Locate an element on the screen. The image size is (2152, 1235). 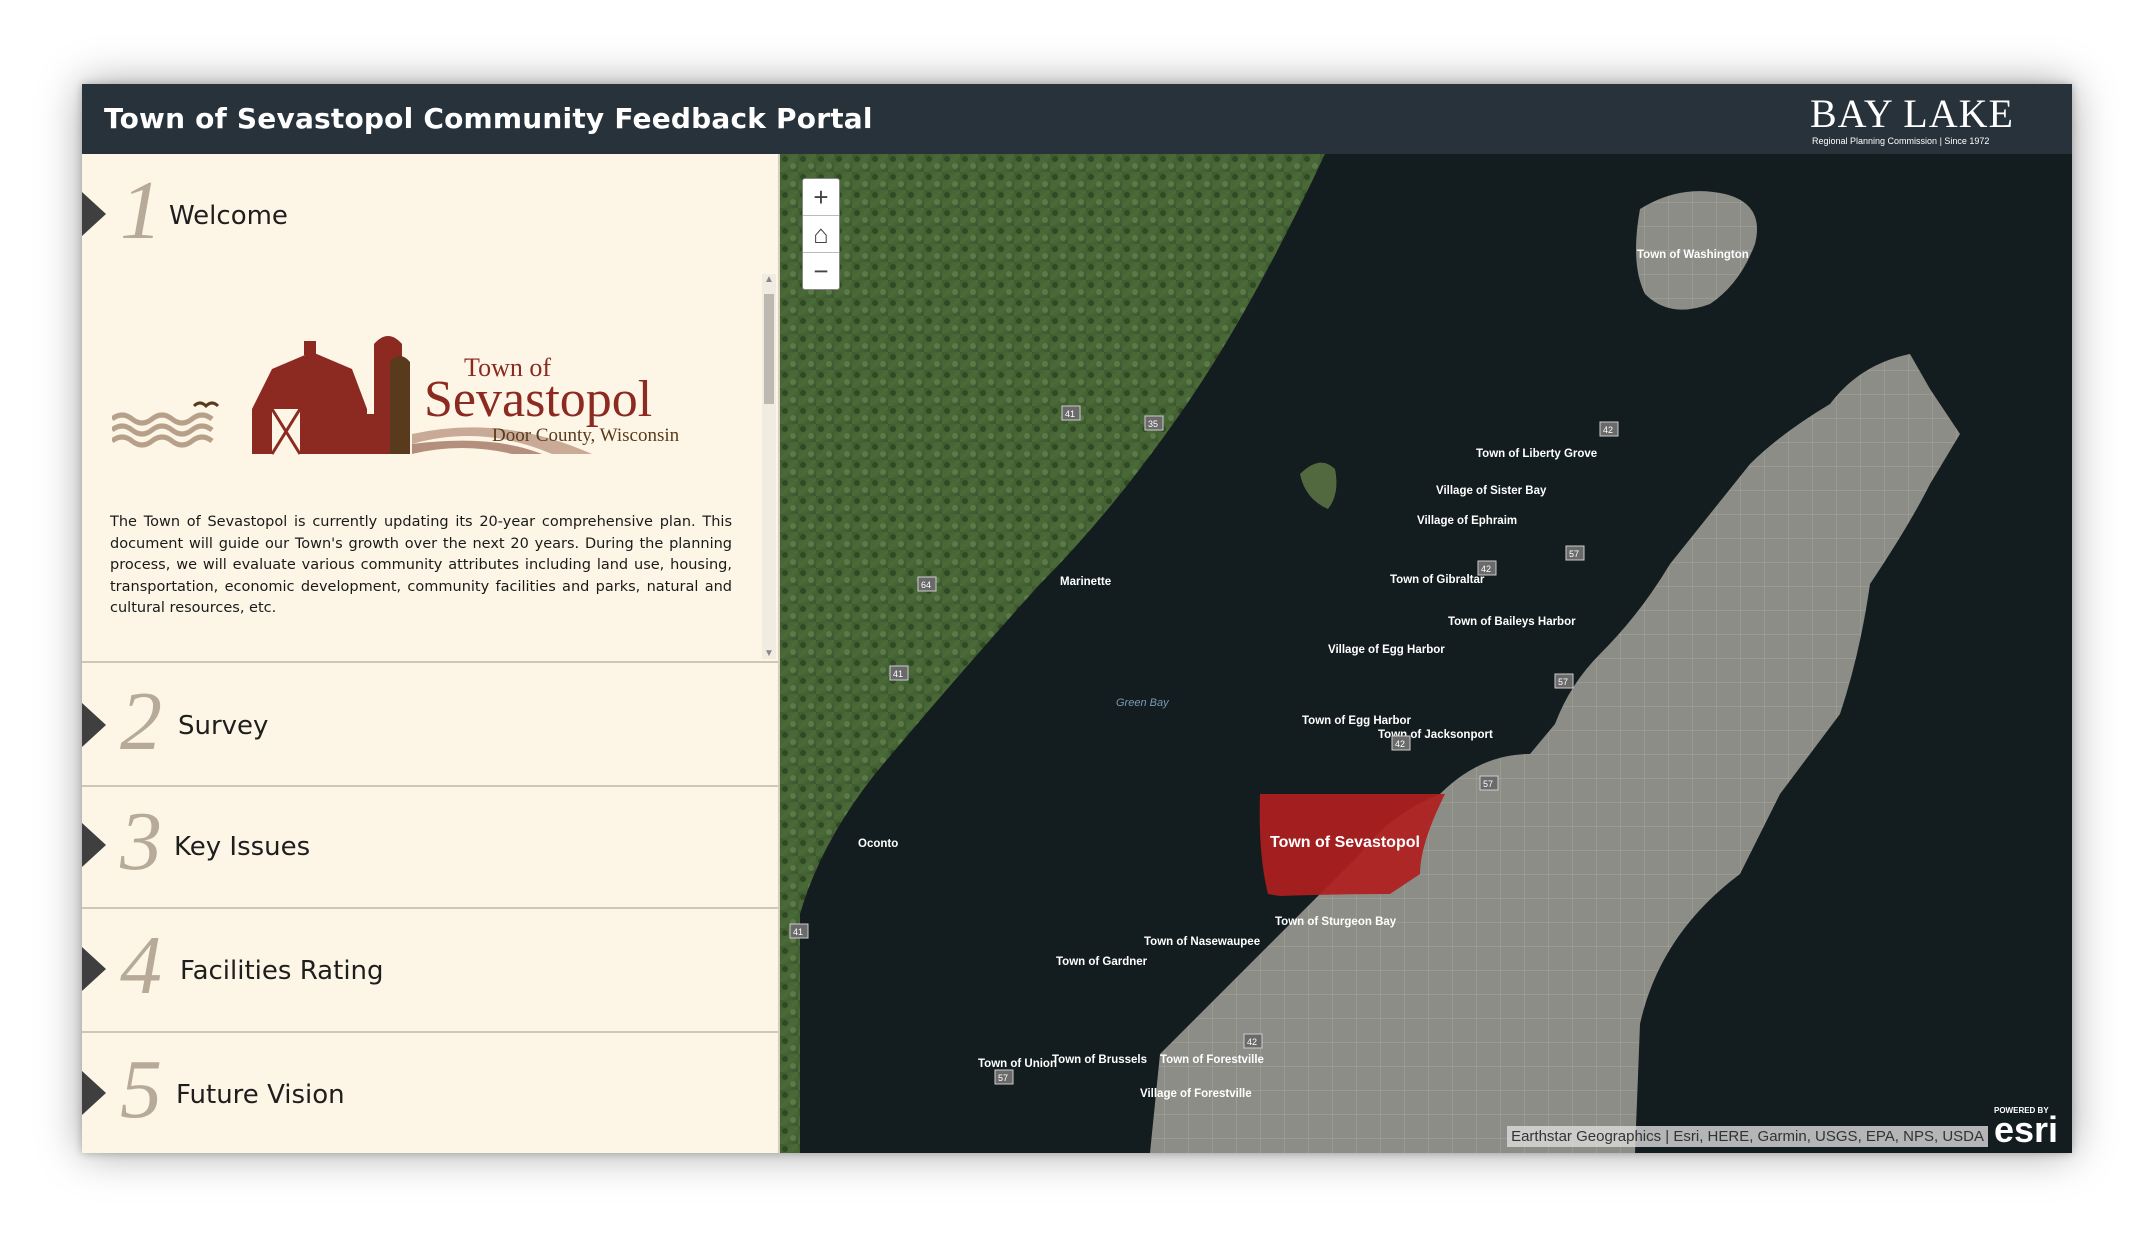
svg-text: Town of Gardner is located at coordinates (1102, 962).